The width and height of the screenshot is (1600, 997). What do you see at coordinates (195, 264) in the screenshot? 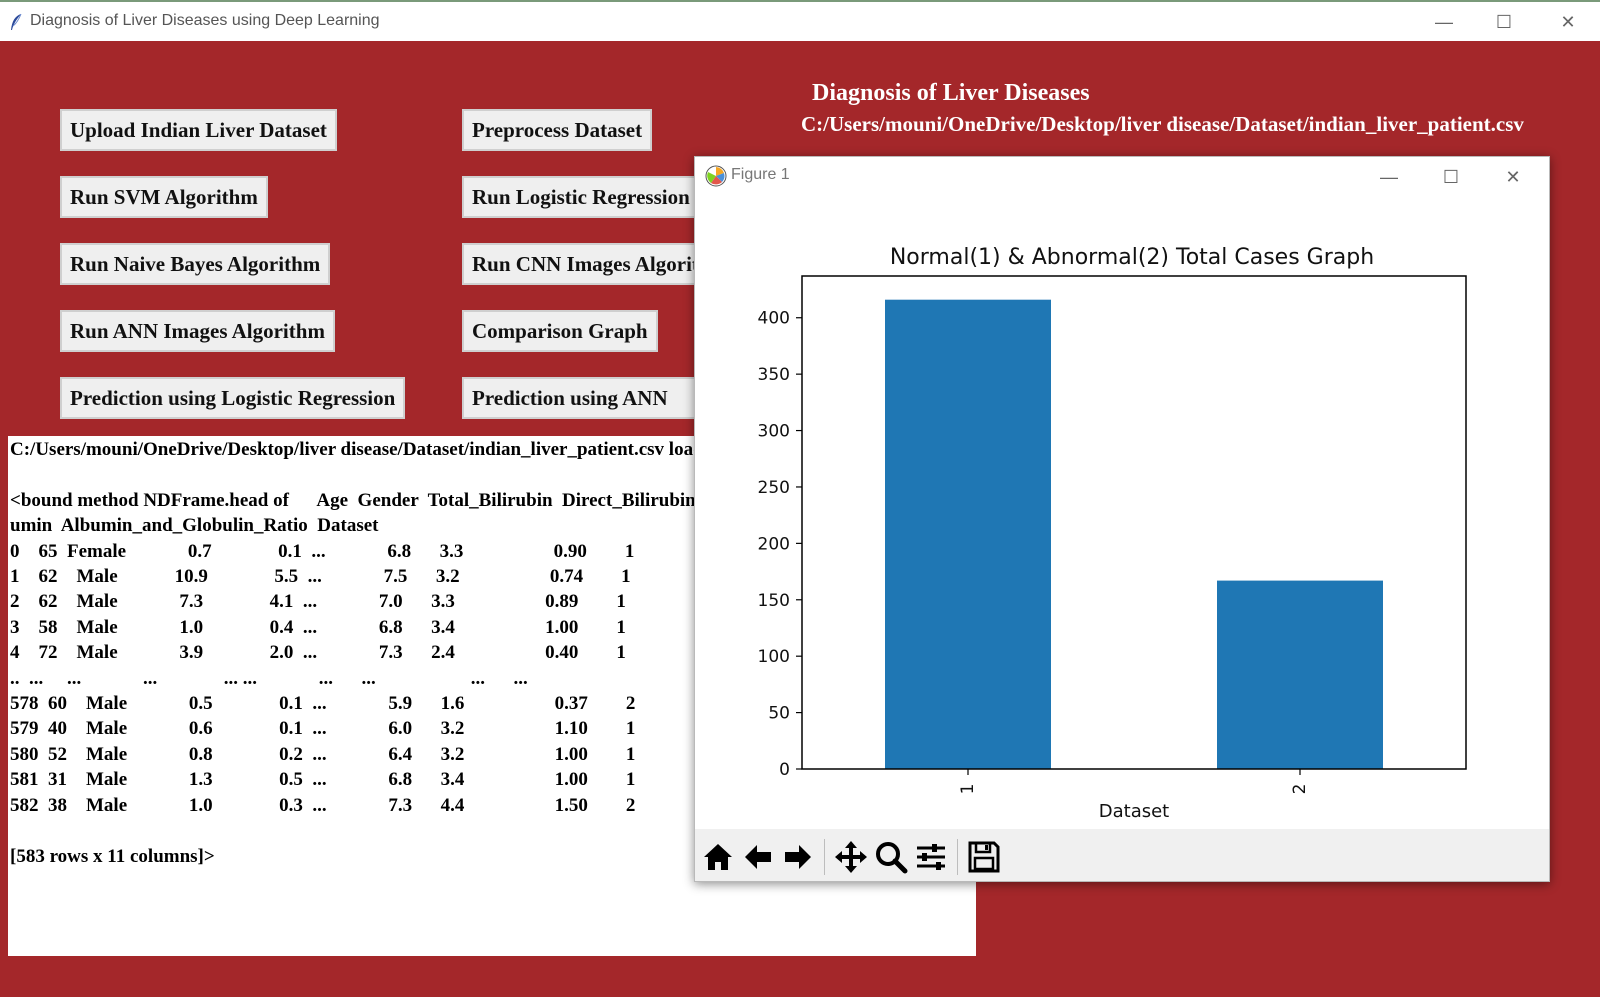
I see `run-naive-bayes-button: Run Naive Bayes Algorithm` at bounding box center [195, 264].